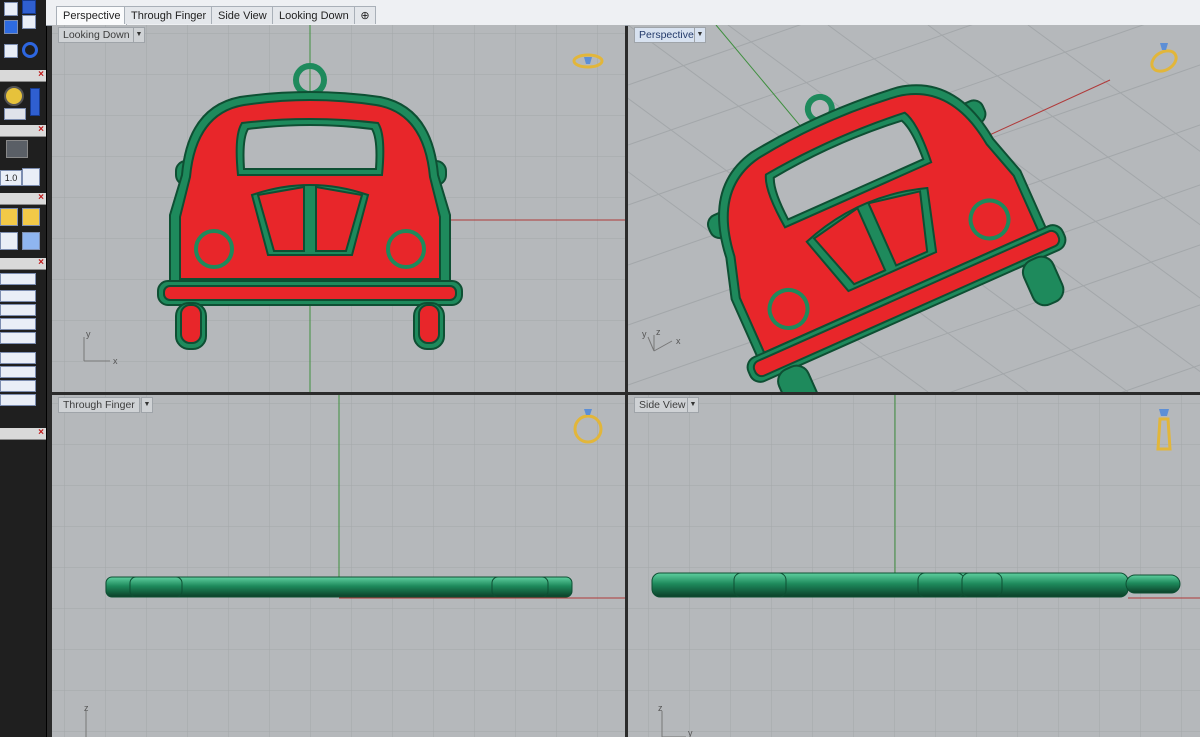 The height and width of the screenshot is (737, 1200). I want to click on left-toolbar: × × 1.0 × × ×, so click(23, 368).